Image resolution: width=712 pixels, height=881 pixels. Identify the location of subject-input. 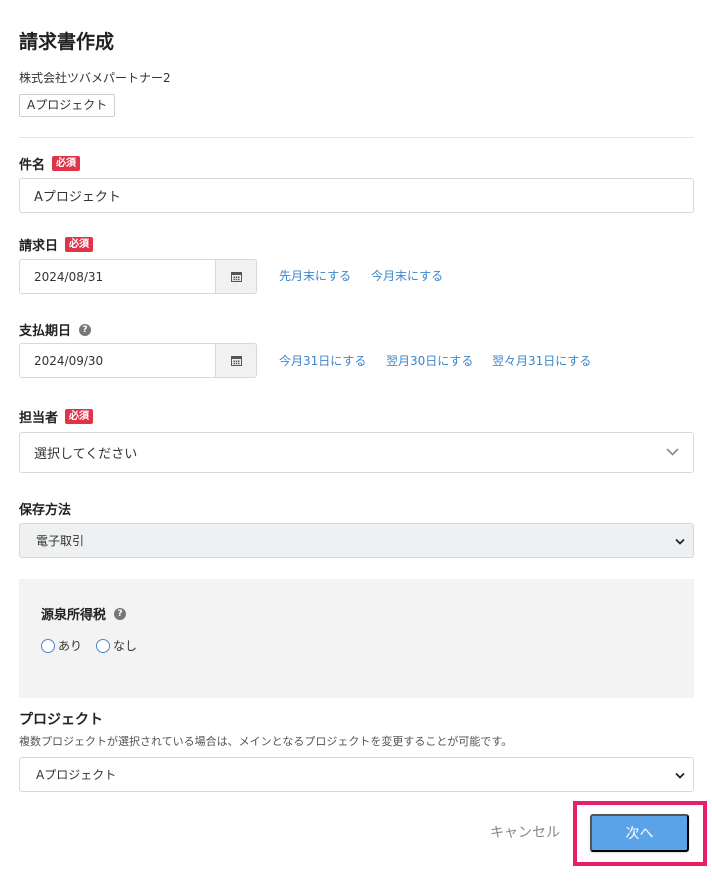
(356, 195).